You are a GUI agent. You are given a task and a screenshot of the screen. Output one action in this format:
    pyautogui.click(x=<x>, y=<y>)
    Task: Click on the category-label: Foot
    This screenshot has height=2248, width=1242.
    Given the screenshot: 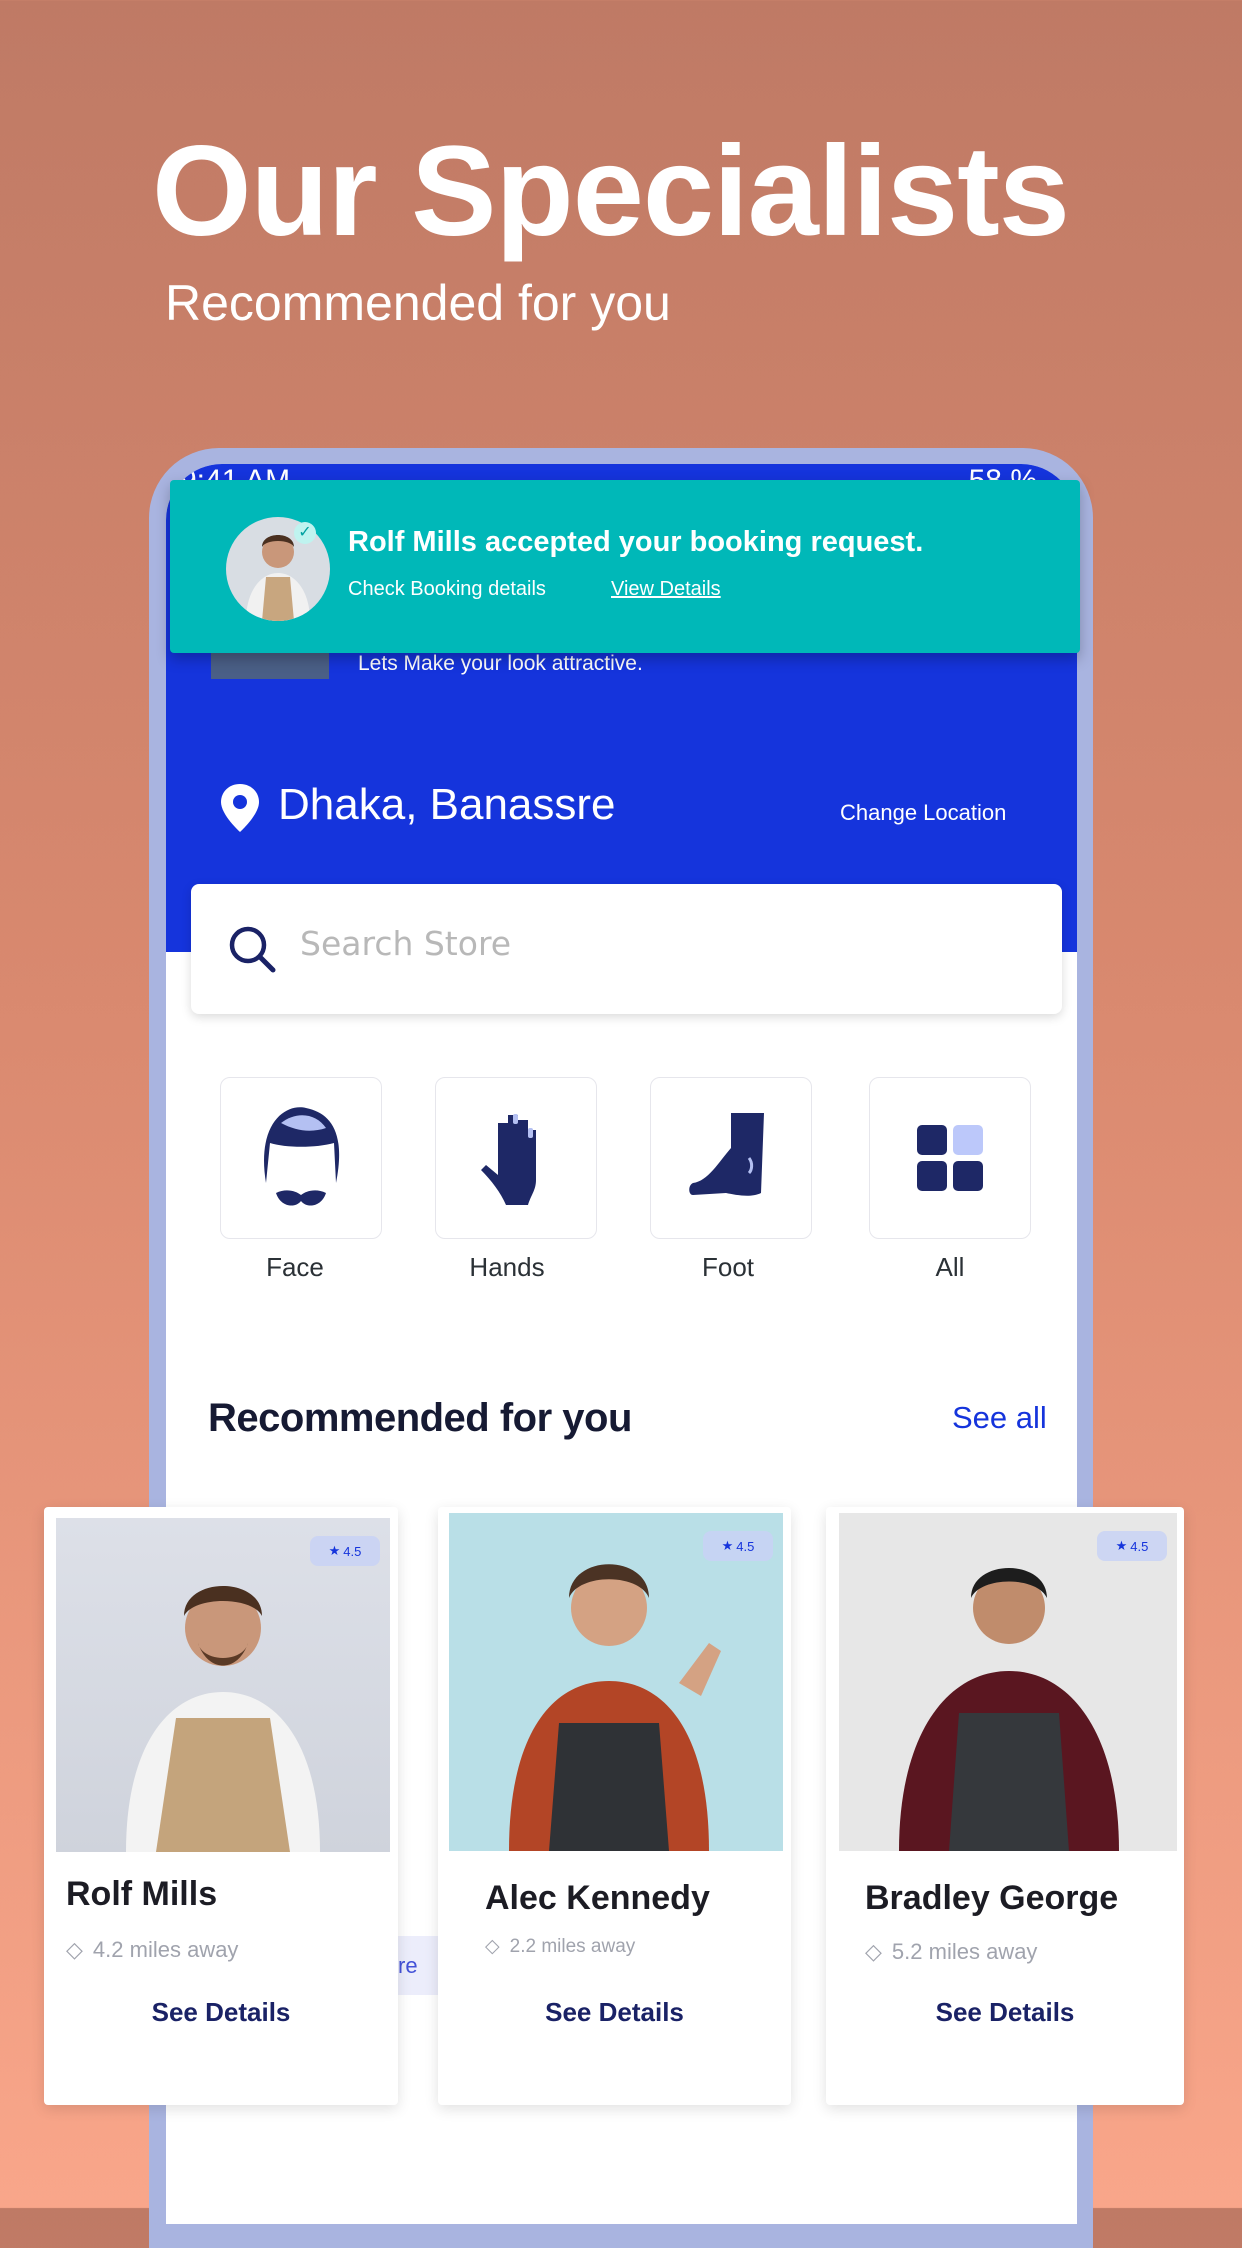 What is the action you would take?
    pyautogui.click(x=728, y=1267)
    